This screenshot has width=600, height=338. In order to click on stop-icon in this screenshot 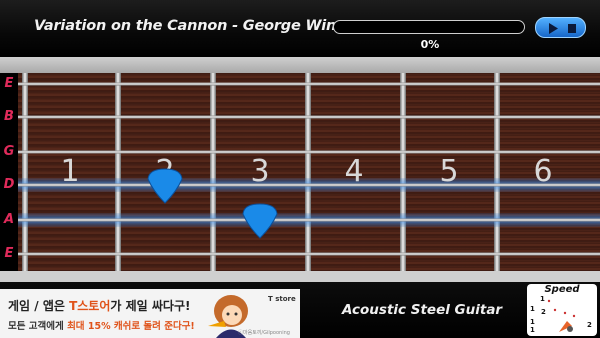, I will do `click(572, 28)`.